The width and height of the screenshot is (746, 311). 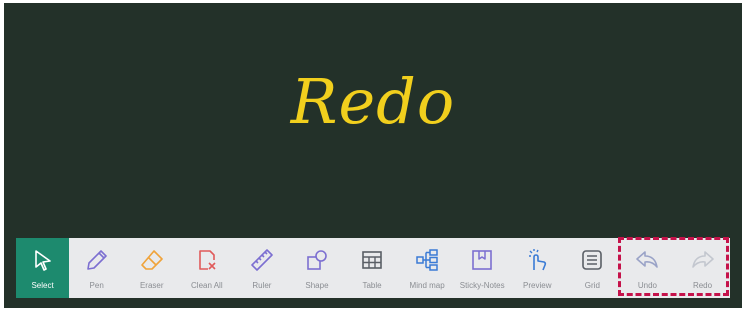 I want to click on grid-icon, so click(x=592, y=260).